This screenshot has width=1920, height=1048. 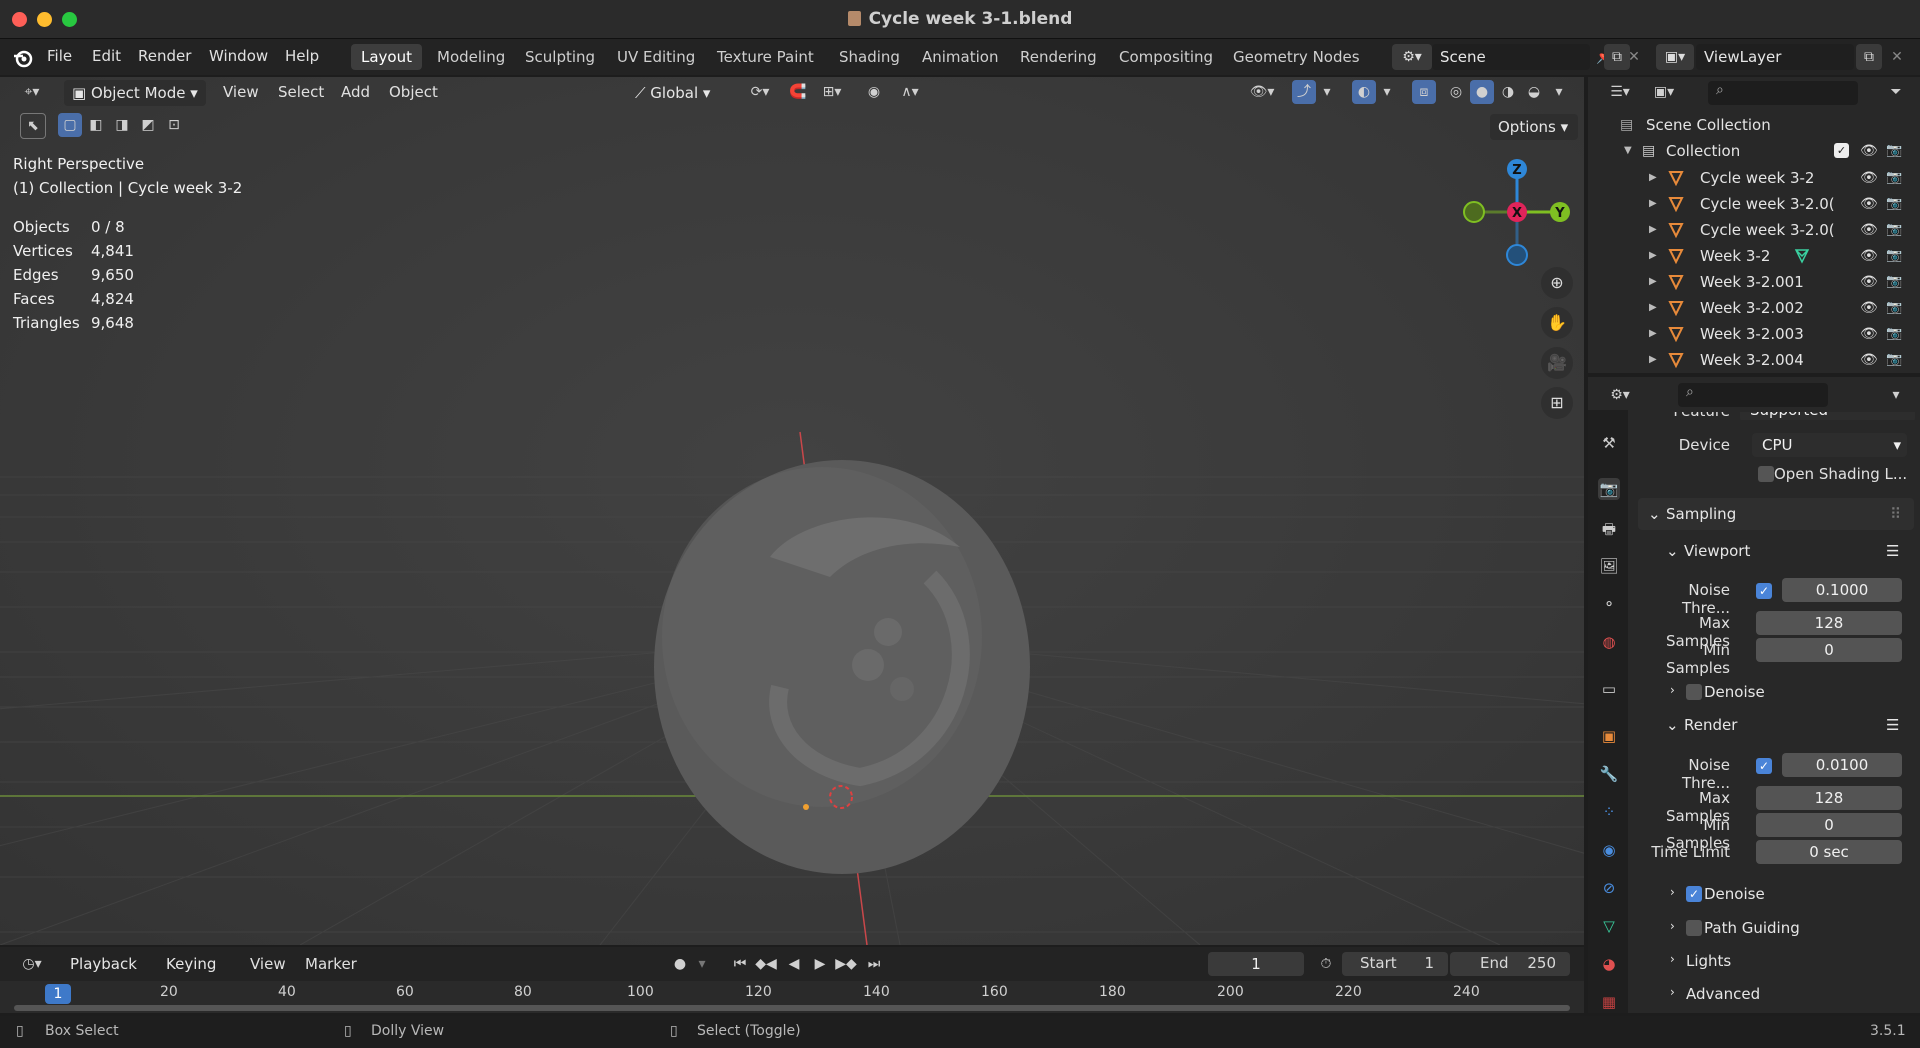 What do you see at coordinates (23, 58) in the screenshot?
I see `blender-logo-icon` at bounding box center [23, 58].